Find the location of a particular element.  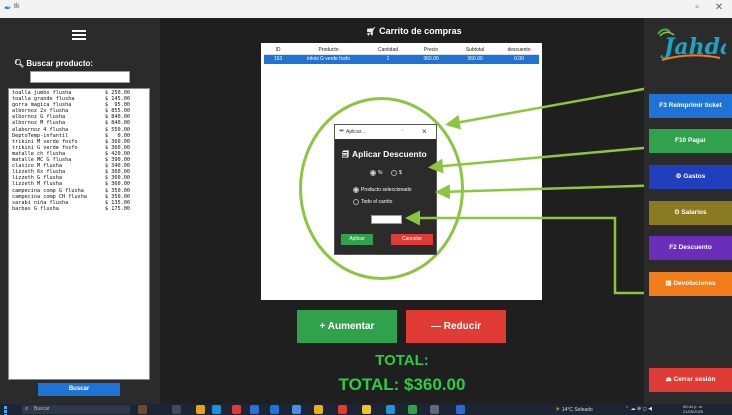

close-window-button: ✕ is located at coordinates (719, 7).